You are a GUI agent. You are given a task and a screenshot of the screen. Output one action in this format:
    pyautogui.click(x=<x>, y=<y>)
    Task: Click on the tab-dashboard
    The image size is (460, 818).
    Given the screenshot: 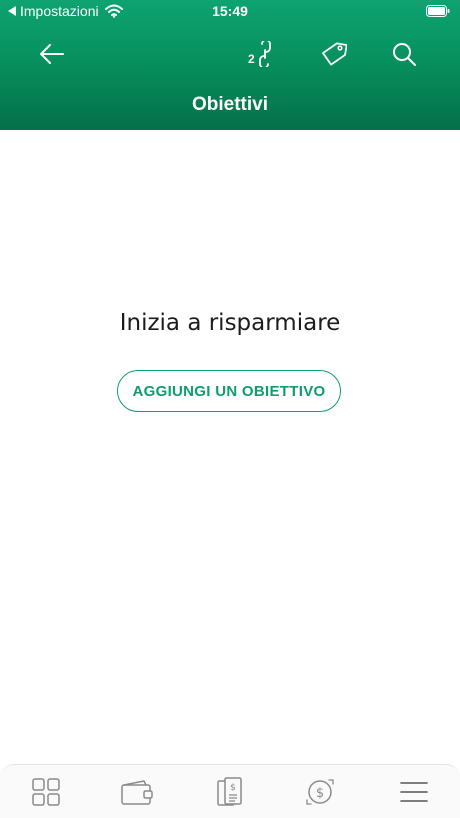 What is the action you would take?
    pyautogui.click(x=46, y=792)
    